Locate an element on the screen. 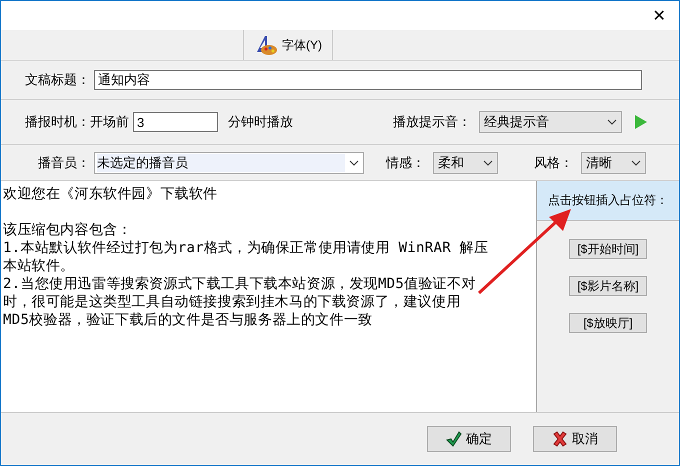  editor-line: 欢迎您在《河东软件园》下载软件 is located at coordinates (110, 194).